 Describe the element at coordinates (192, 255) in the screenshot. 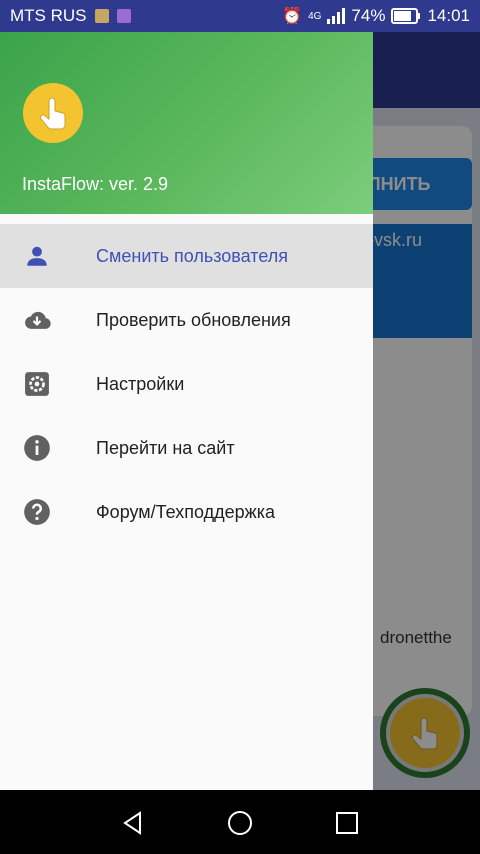

I see `menu-item-label: Сменить пользователя` at that location.